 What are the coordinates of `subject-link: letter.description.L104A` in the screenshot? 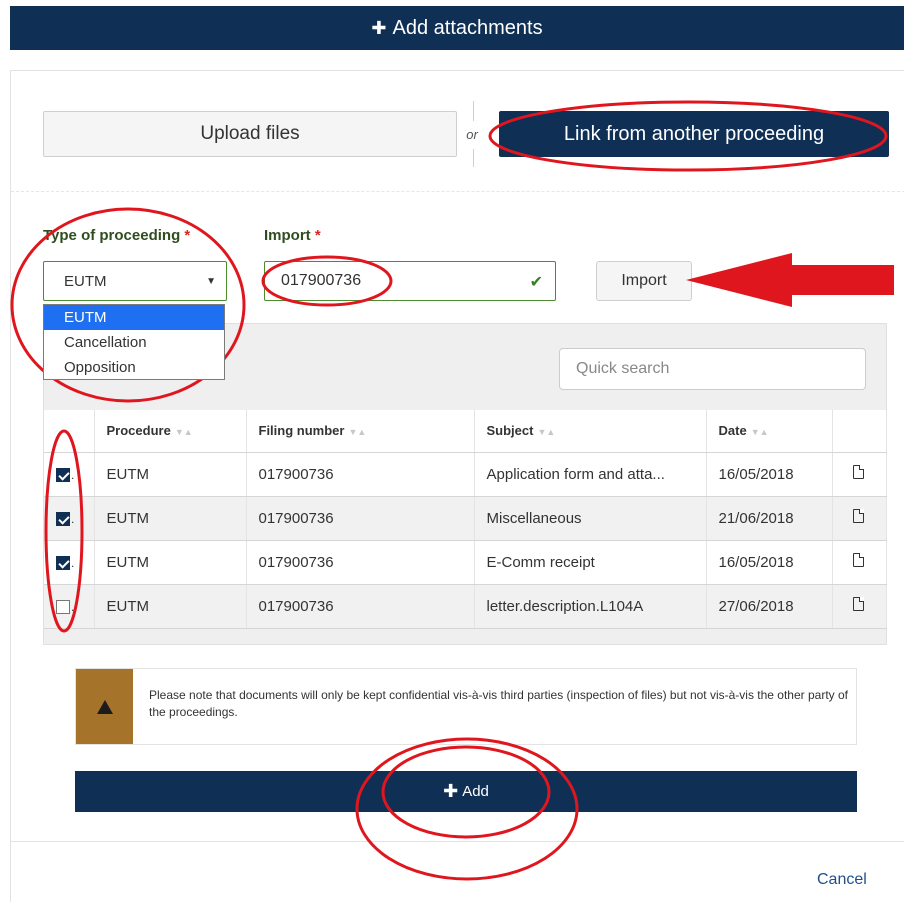 It's located at (590, 606).